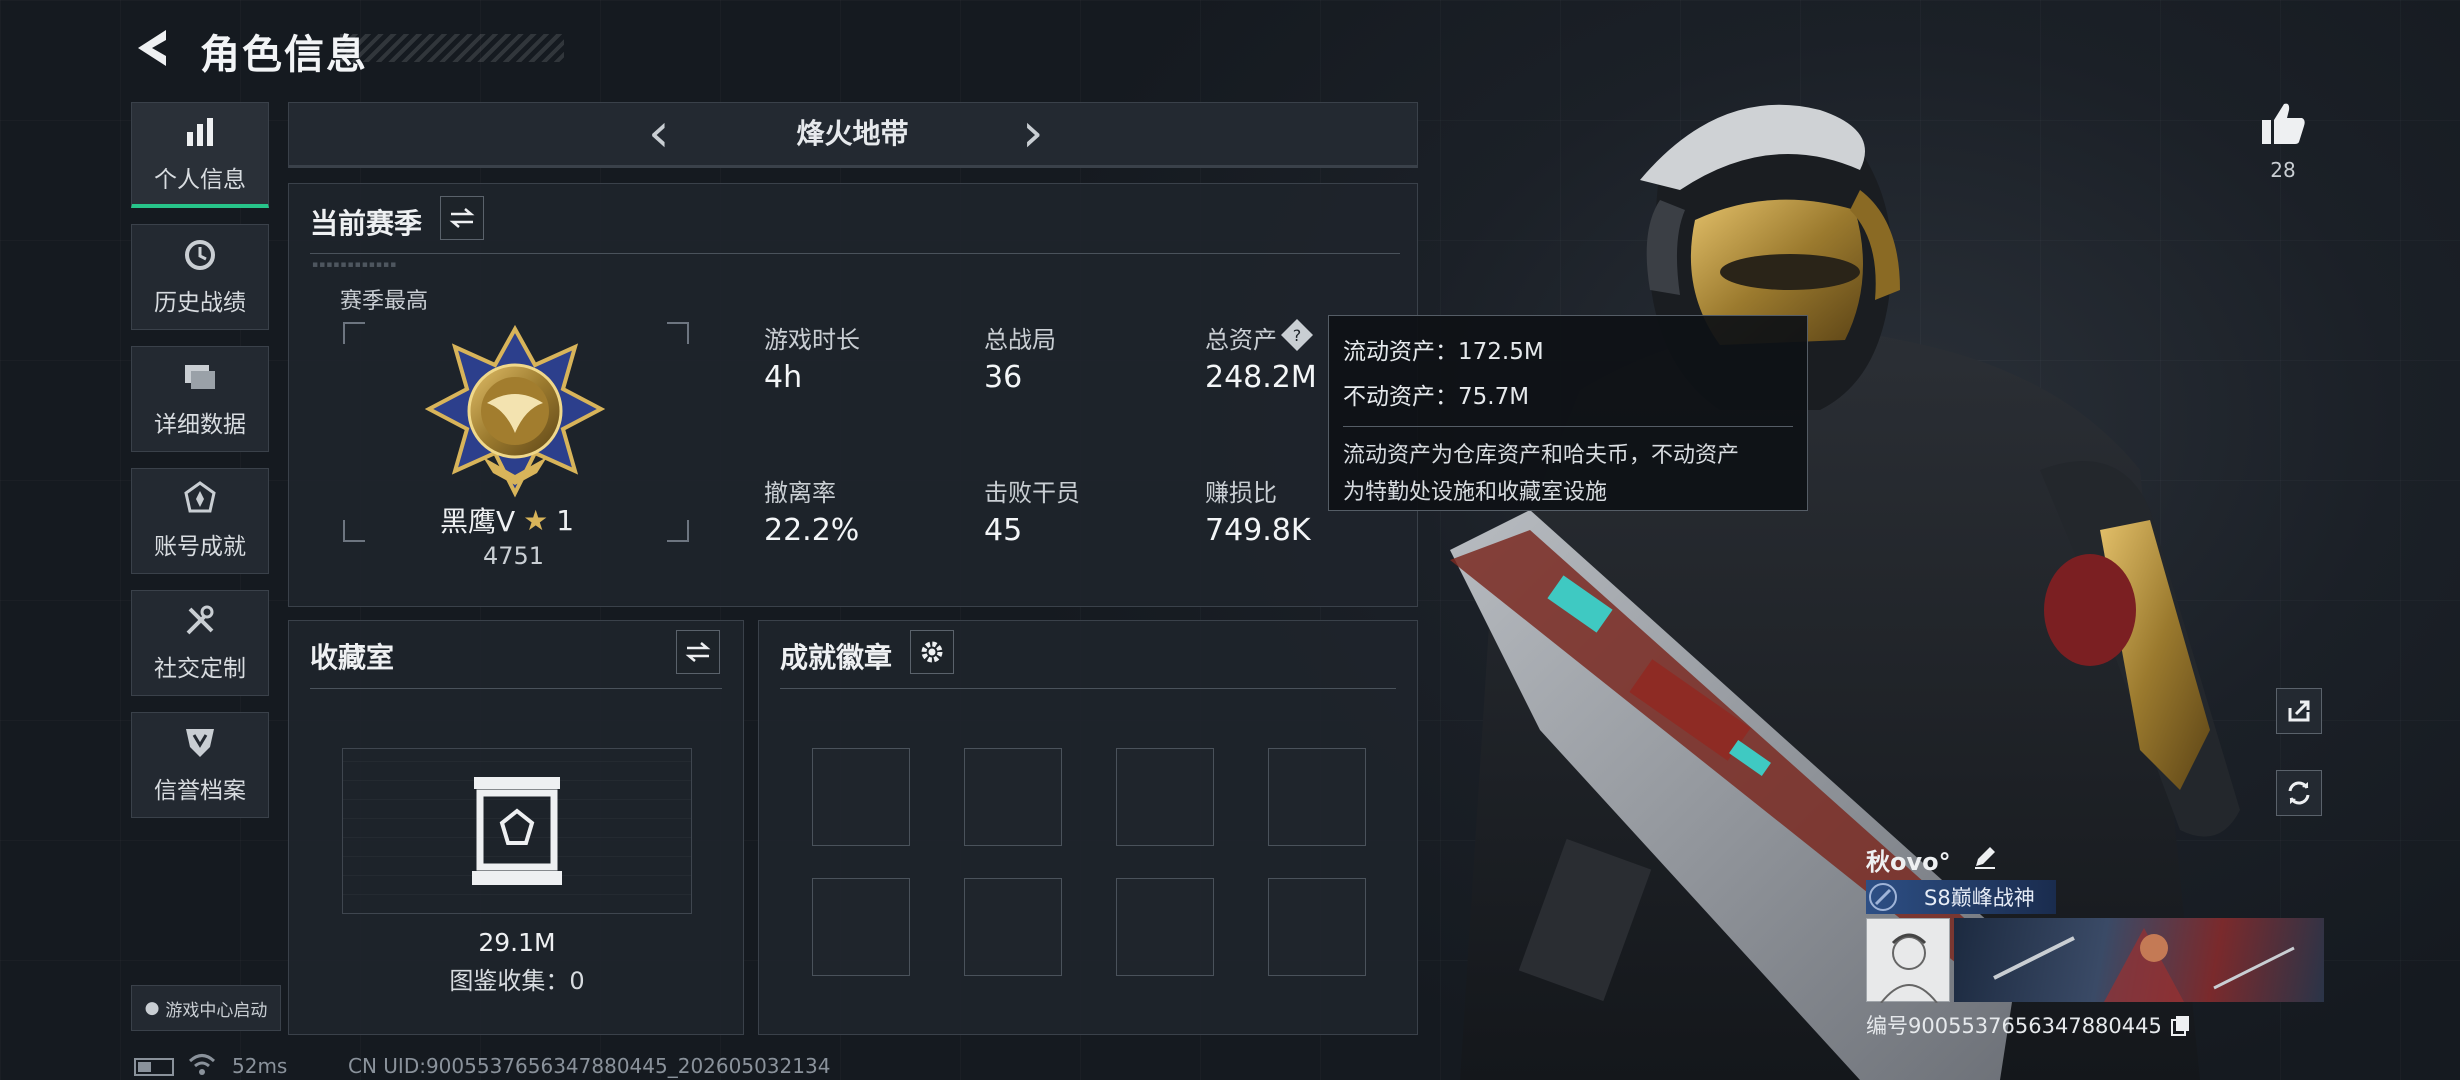  I want to click on refresh-button, so click(2299, 793).